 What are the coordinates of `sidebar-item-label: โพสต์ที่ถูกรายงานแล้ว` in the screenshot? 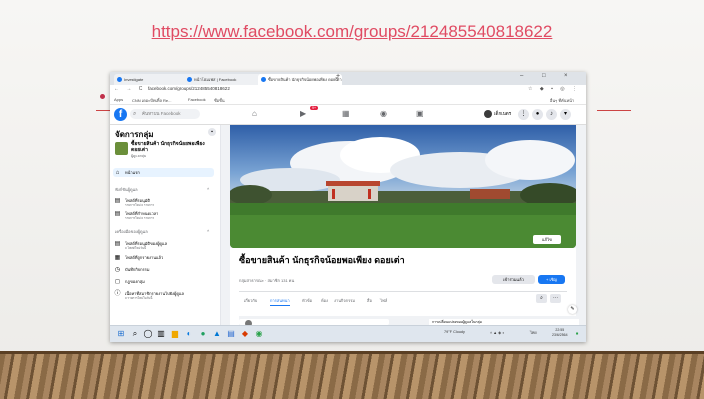 It's located at (144, 257).